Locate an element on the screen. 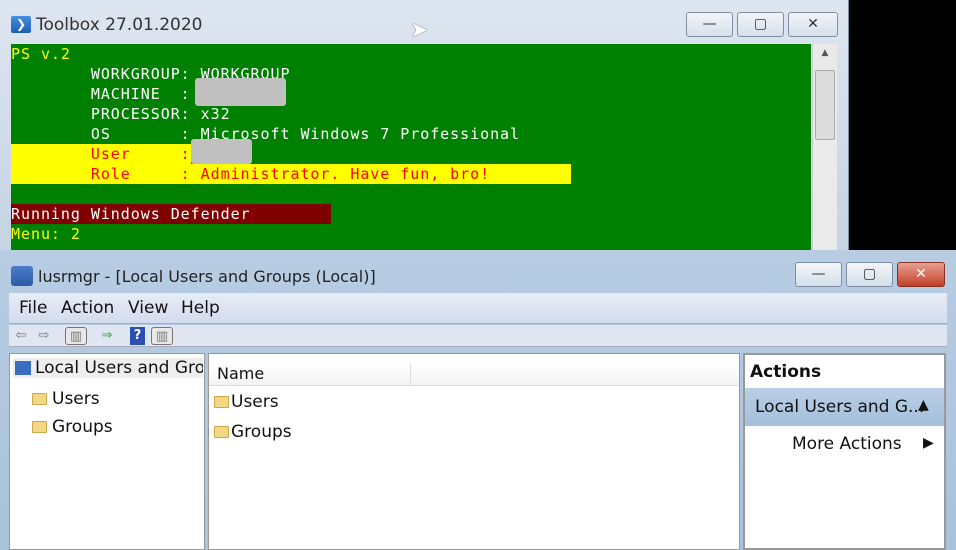 The image size is (956, 550). menu-bar: File Action View Help is located at coordinates (478, 308).